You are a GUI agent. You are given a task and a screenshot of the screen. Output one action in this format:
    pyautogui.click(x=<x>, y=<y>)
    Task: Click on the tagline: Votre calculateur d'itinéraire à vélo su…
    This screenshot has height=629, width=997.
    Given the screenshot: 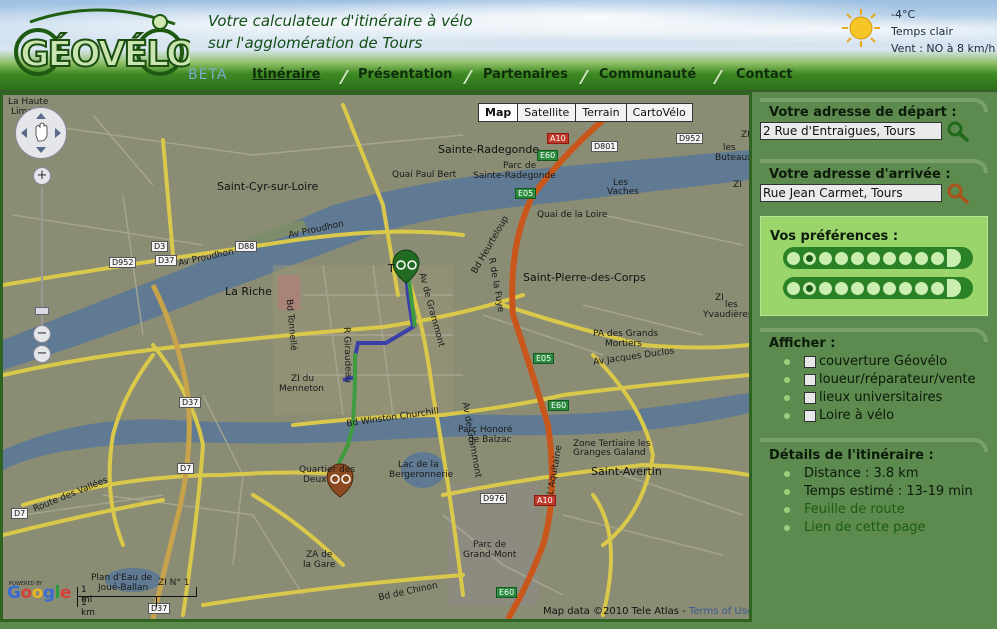 What is the action you would take?
    pyautogui.click(x=340, y=32)
    